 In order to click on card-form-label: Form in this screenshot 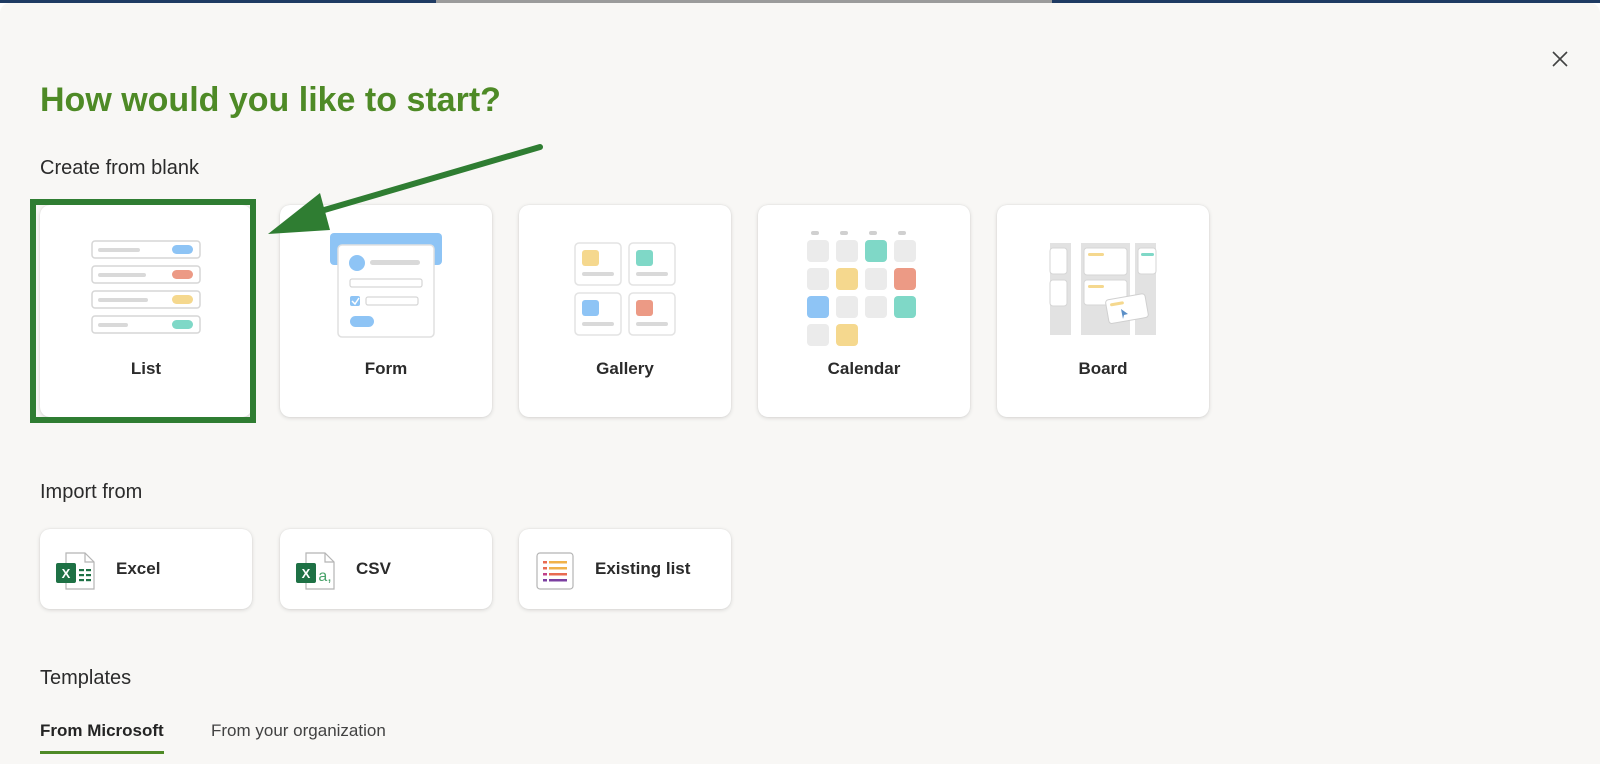, I will do `click(386, 368)`.